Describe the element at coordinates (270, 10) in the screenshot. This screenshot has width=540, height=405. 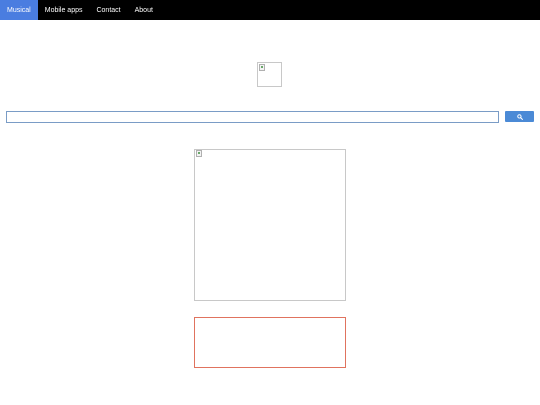
I see `top-navigation-bar: Musical Mobile apps Contact About` at that location.